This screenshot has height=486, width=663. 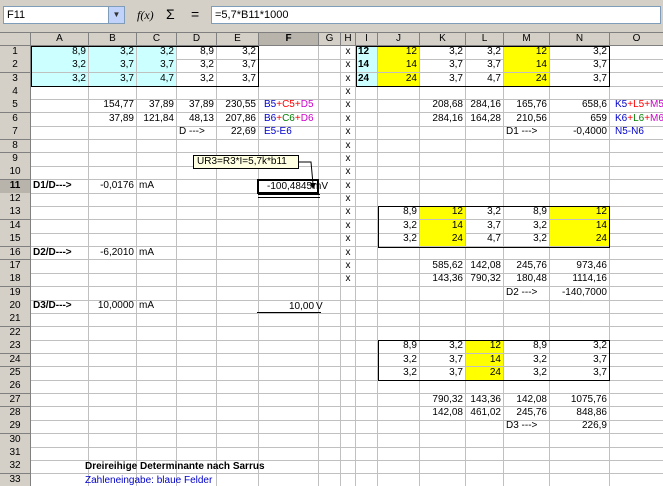 What do you see at coordinates (289, 253) in the screenshot?
I see `cell-f16` at bounding box center [289, 253].